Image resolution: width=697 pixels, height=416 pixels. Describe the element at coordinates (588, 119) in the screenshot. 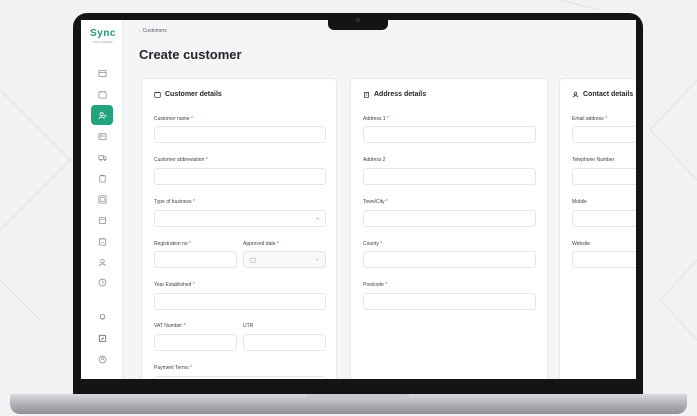

I see `email-label-text: Email address` at that location.